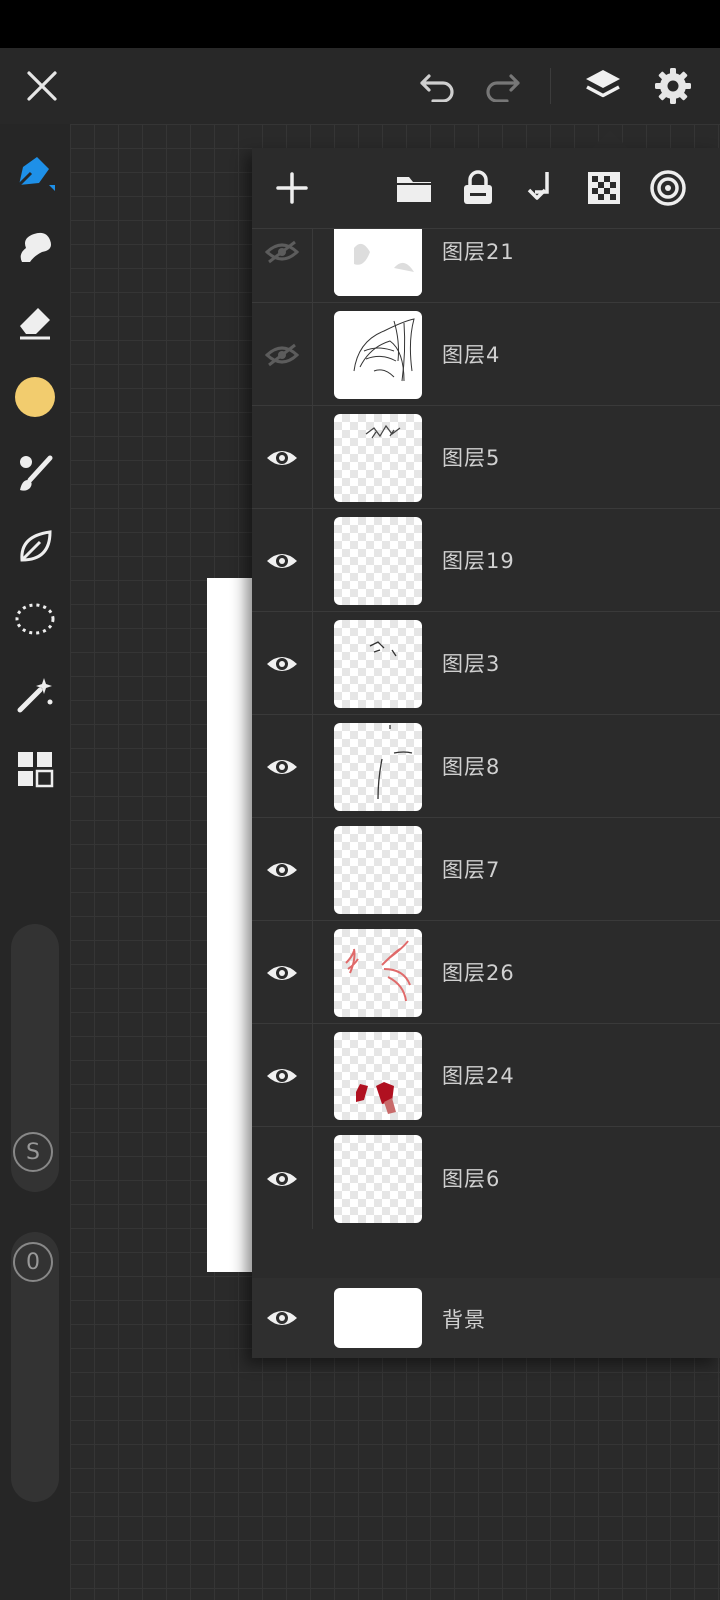  I want to click on opacity-badge: 0, so click(33, 1262).